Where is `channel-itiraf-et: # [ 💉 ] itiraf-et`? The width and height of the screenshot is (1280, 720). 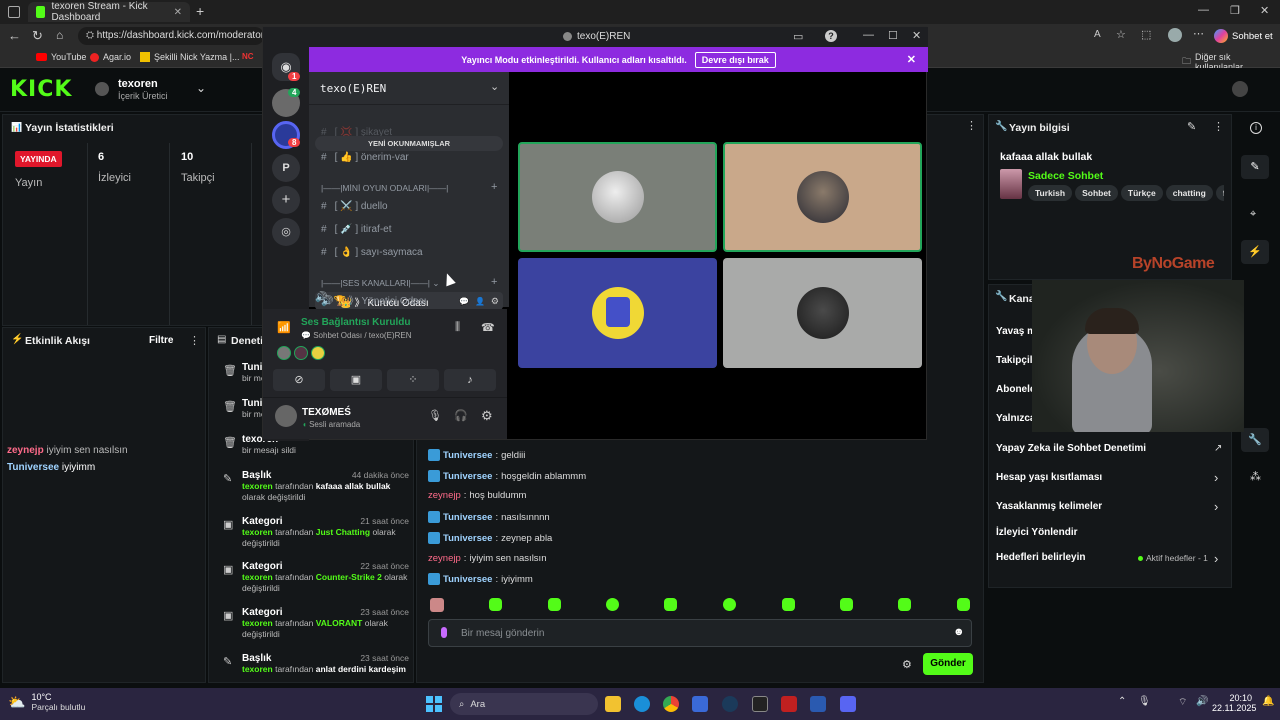
channel-itiraf-et: # [ 💉 ] itiraf-et is located at coordinates (356, 229).